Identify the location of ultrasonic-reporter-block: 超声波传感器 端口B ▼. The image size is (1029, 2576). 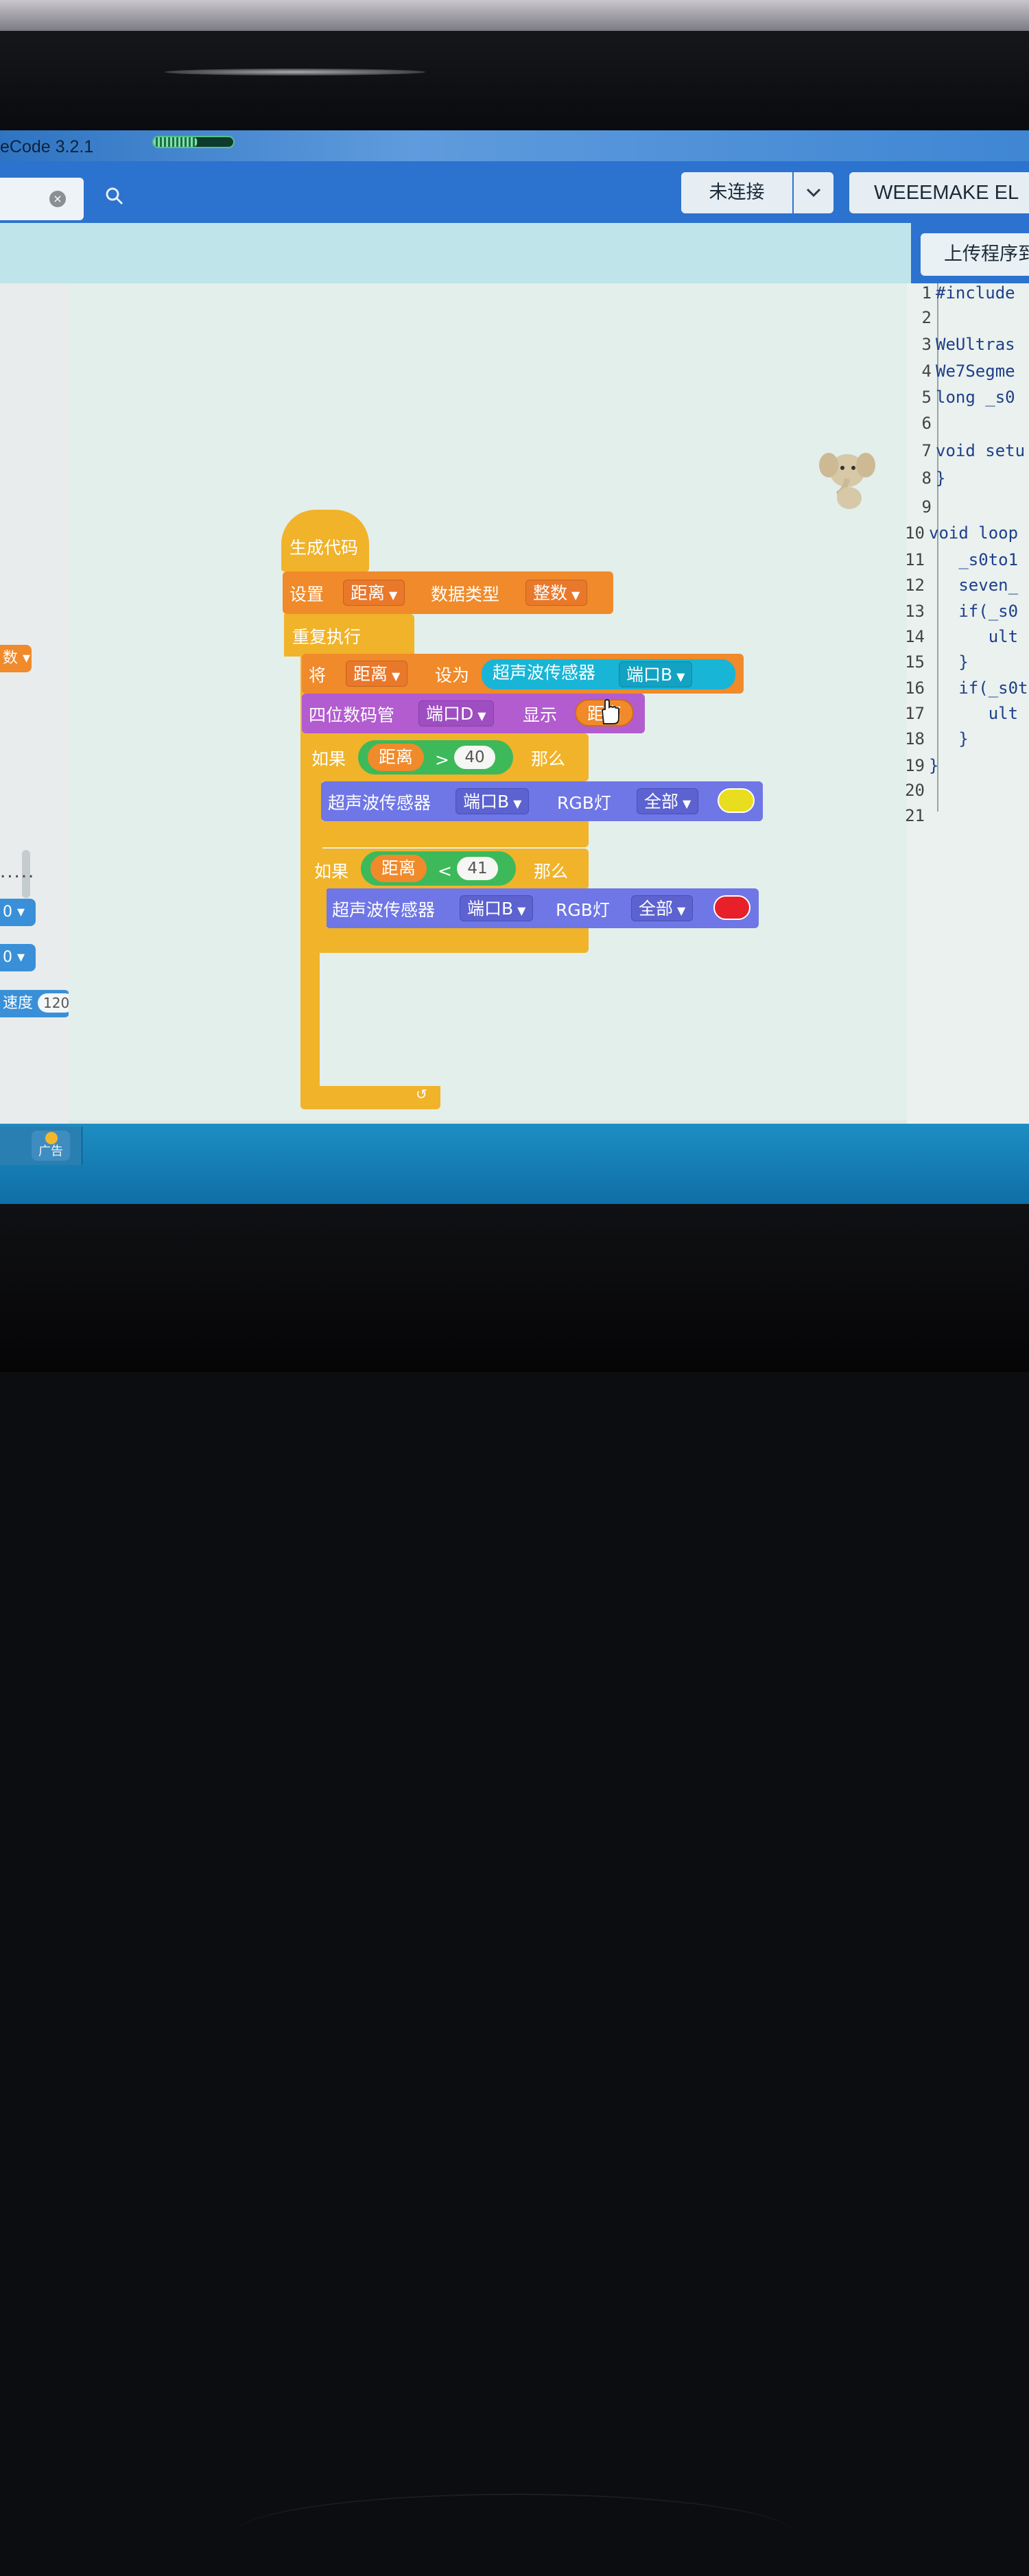
(608, 674).